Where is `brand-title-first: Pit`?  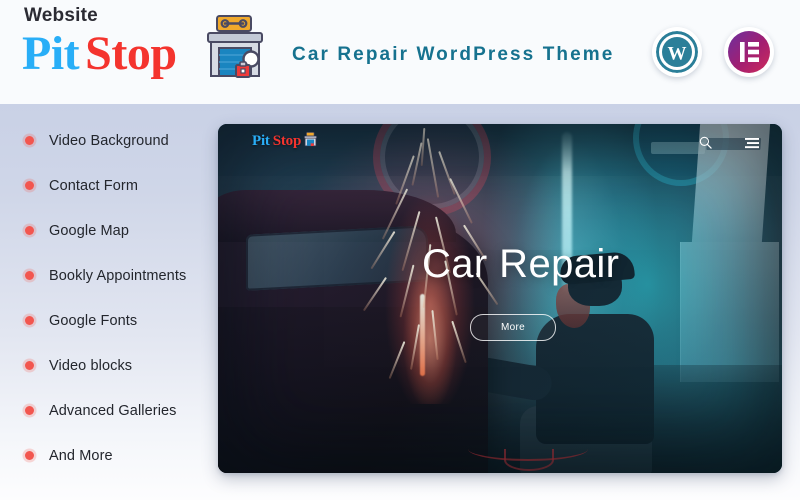
brand-title-first: Pit is located at coordinates (51, 53).